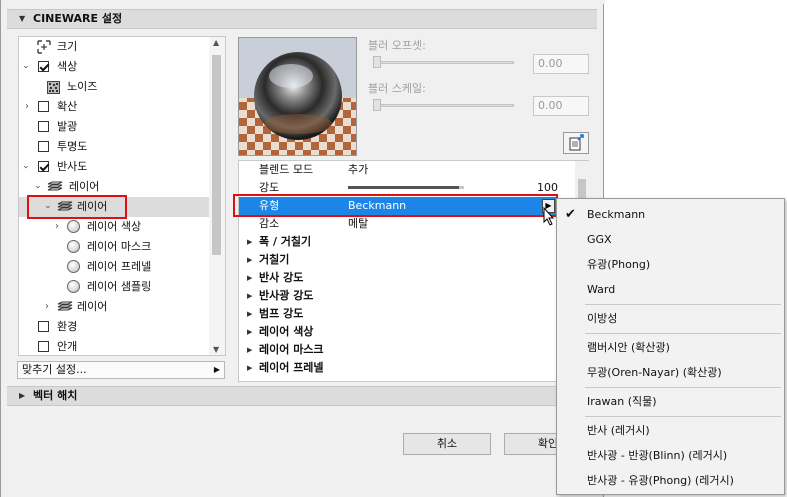 The width and height of the screenshot is (787, 497). What do you see at coordinates (115, 147) in the screenshot?
I see `tree-item-transparency: 투명도` at bounding box center [115, 147].